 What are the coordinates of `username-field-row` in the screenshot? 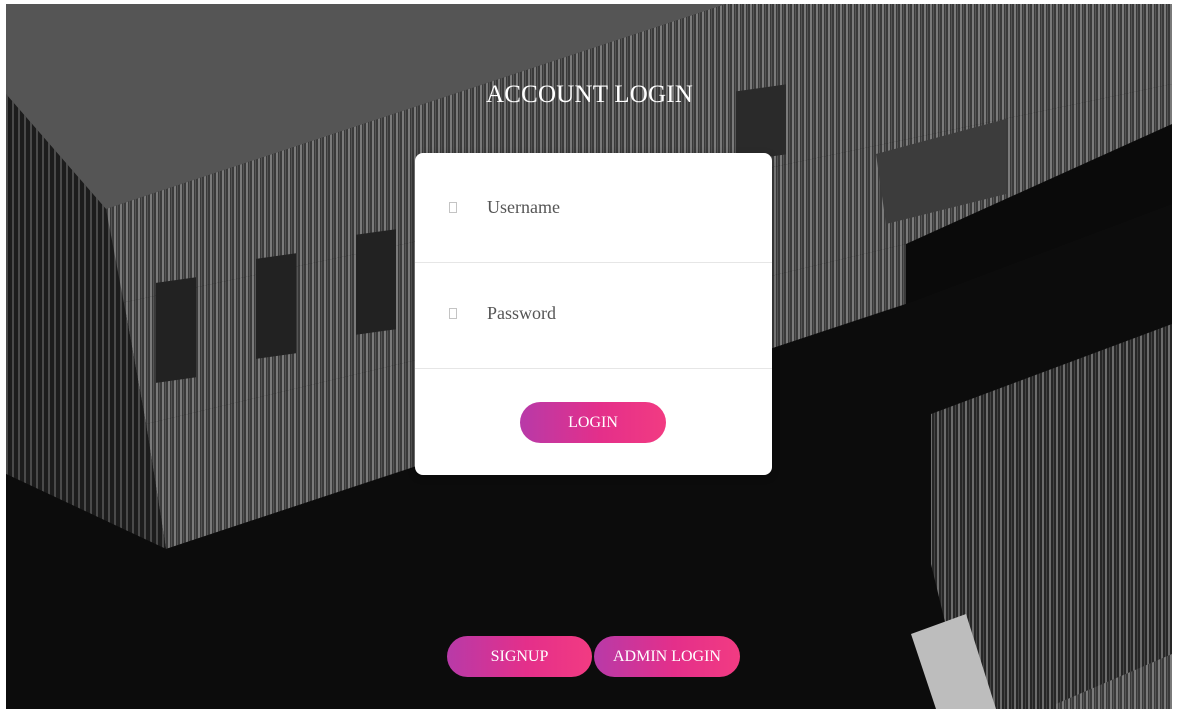 It's located at (593, 210).